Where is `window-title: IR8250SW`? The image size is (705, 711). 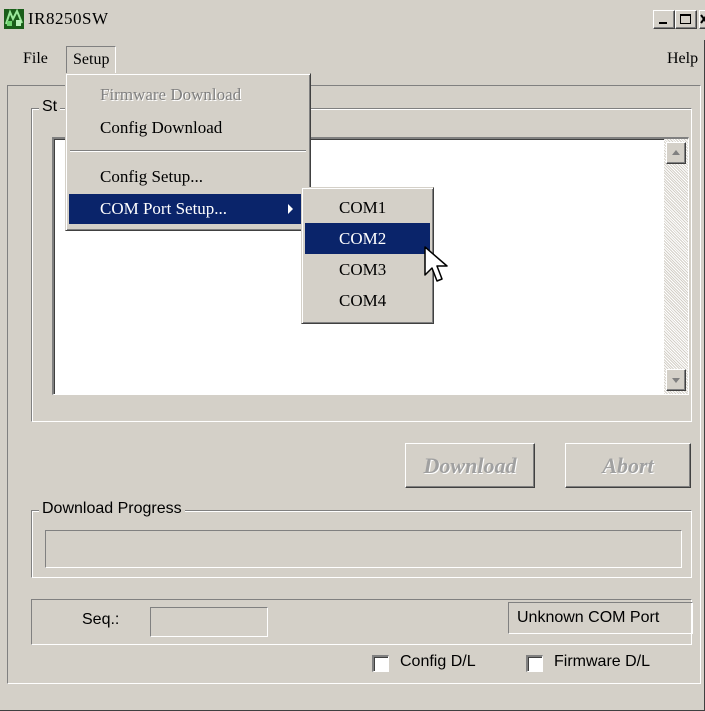
window-title: IR8250SW is located at coordinates (68, 18).